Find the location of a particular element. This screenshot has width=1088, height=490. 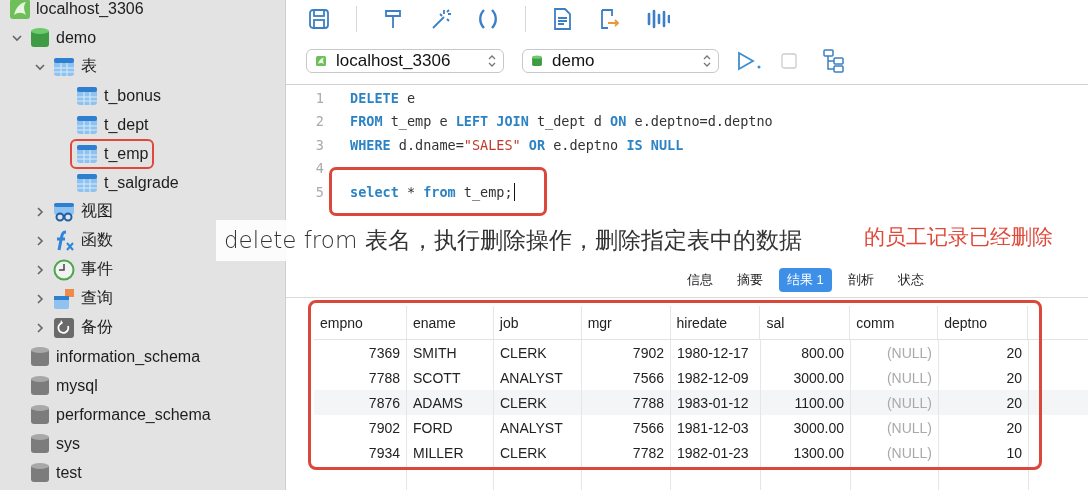

column-header: deptno is located at coordinates (983, 322).